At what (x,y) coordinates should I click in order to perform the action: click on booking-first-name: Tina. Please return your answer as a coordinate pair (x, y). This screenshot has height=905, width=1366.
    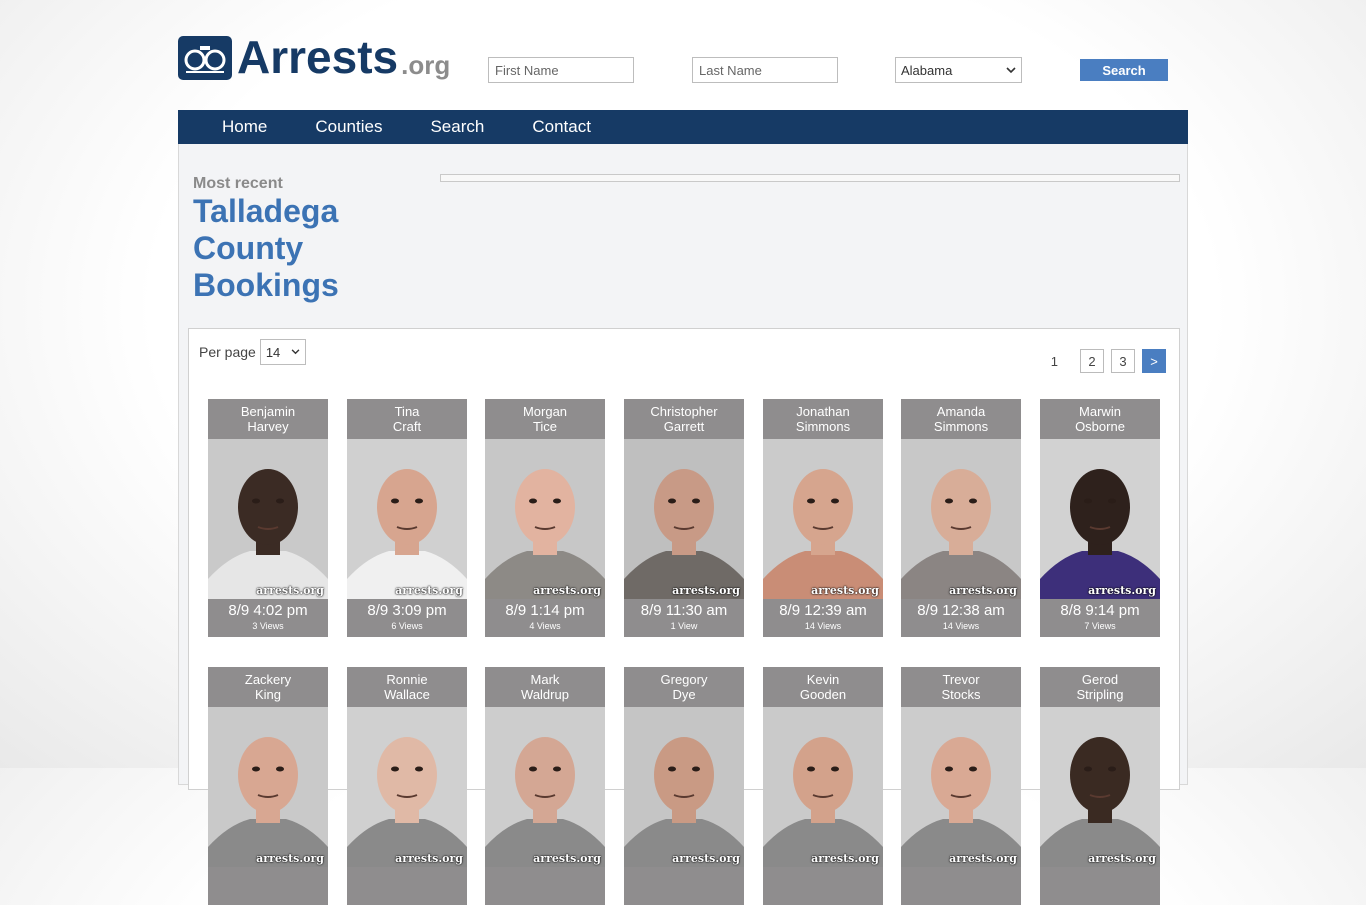
    Looking at the image, I should click on (407, 411).